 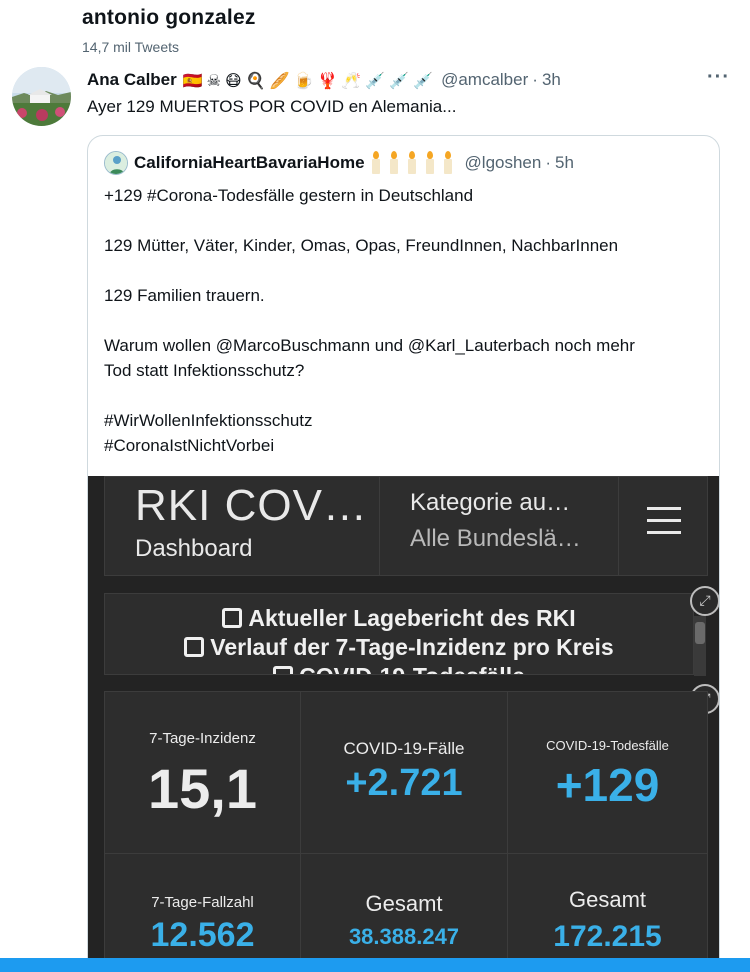 What do you see at coordinates (184, 295) in the screenshot?
I see `quote-line: 129 Familien trauern.` at bounding box center [184, 295].